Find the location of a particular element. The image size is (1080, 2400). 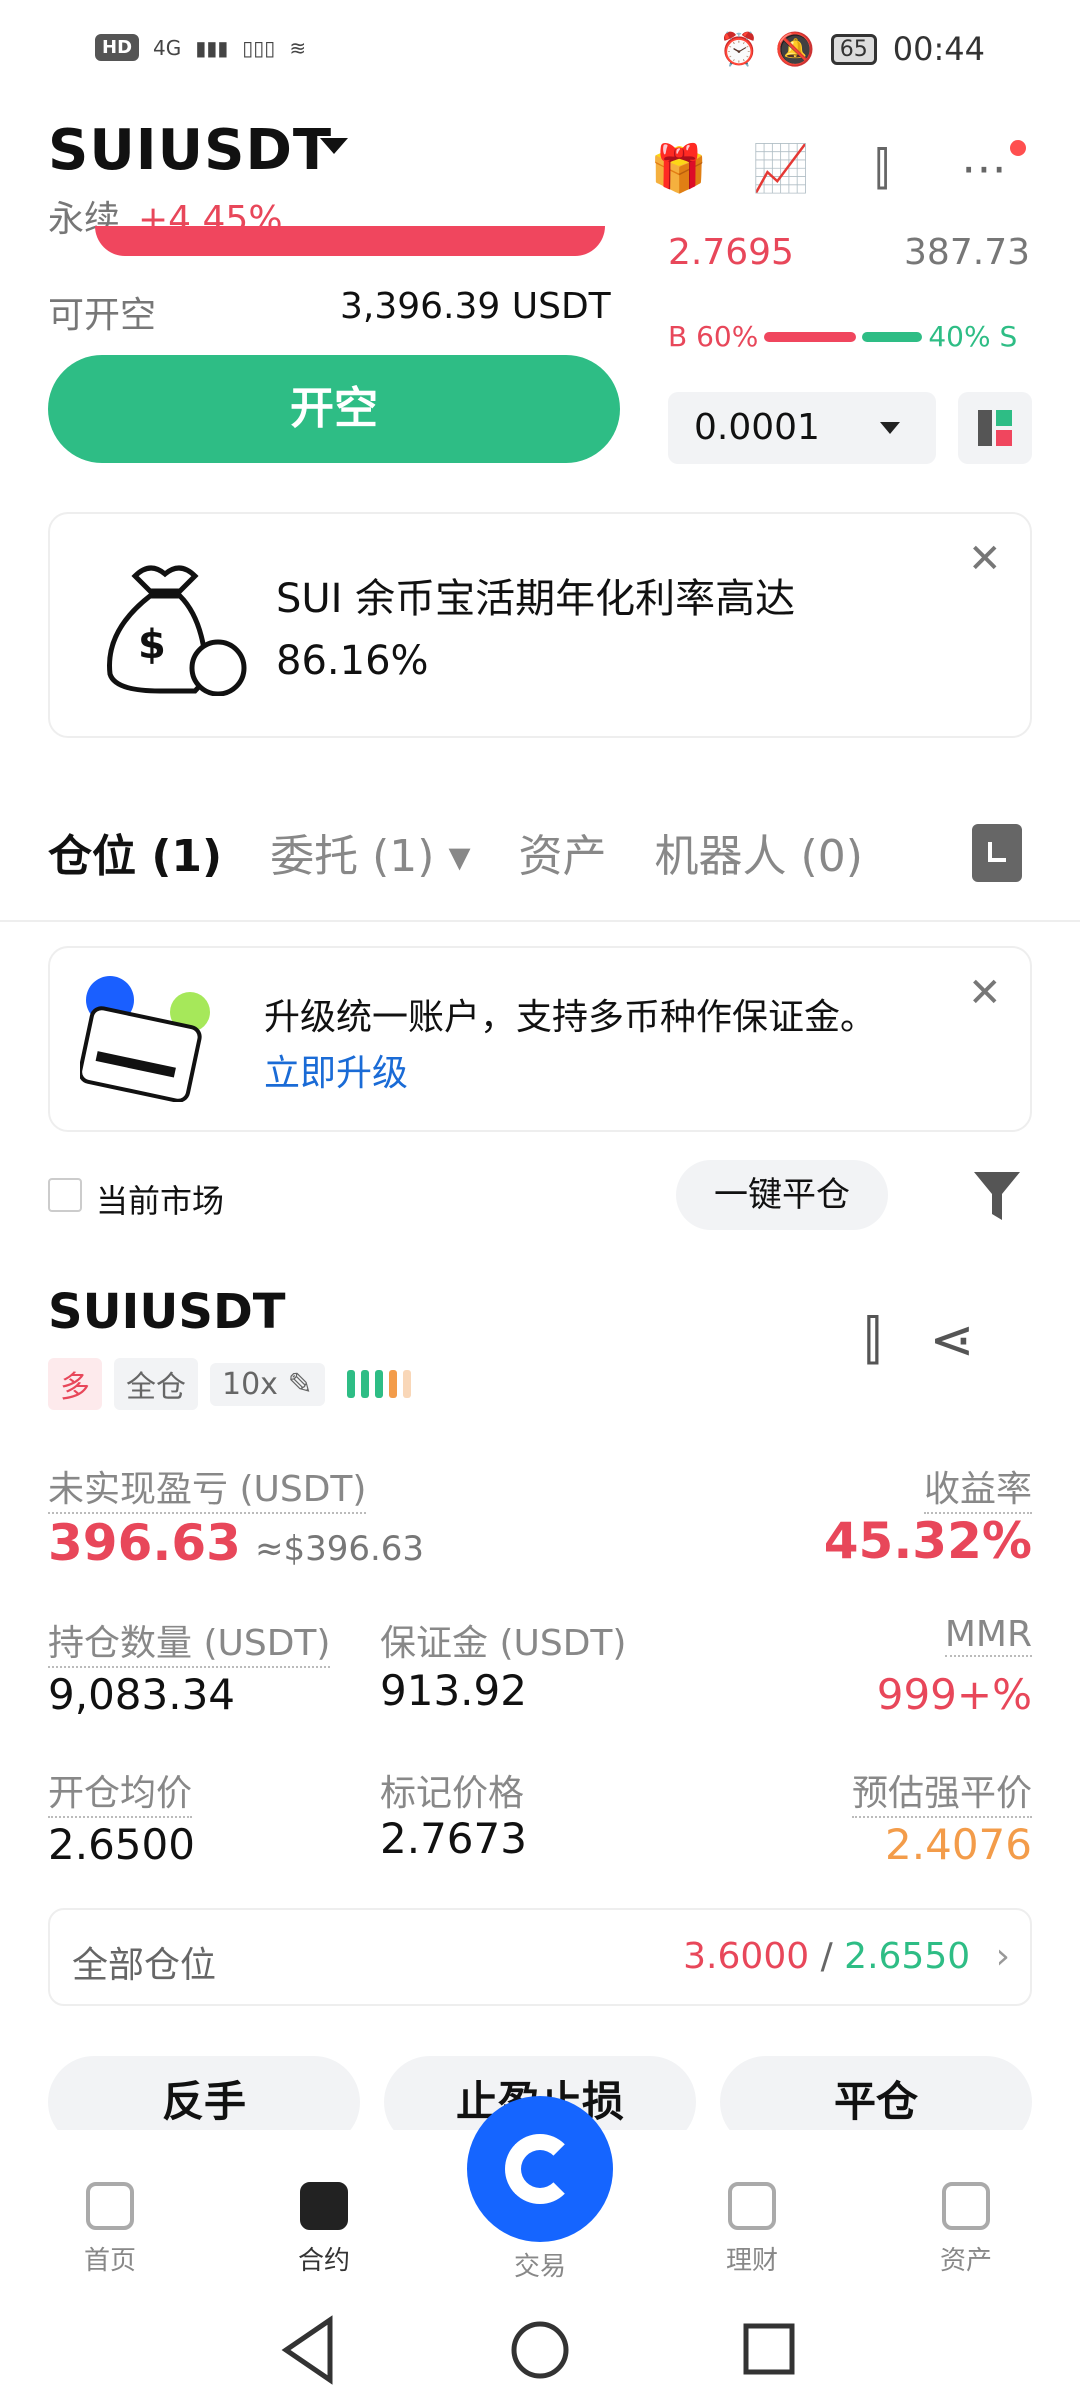

mark-price-label: 标记价格 is located at coordinates (452, 1793).